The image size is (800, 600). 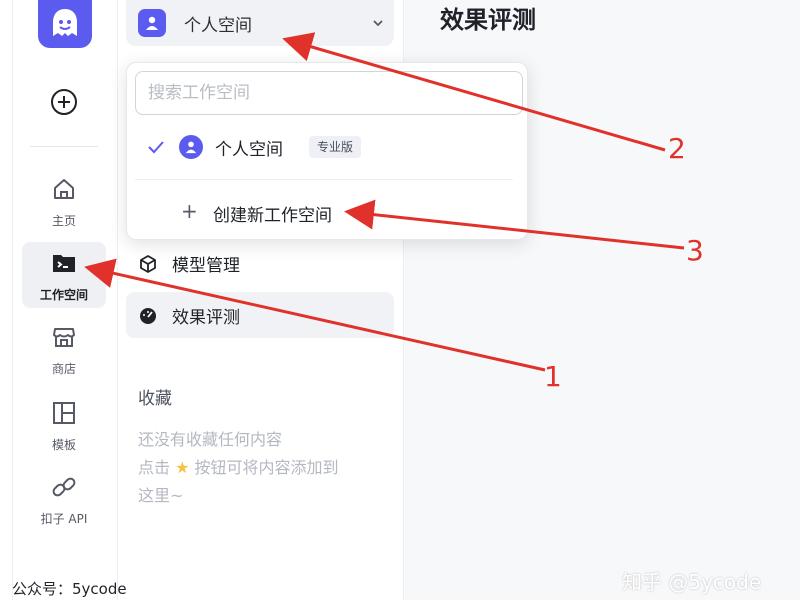 I want to click on annotation-number-3: 3, so click(x=695, y=250).